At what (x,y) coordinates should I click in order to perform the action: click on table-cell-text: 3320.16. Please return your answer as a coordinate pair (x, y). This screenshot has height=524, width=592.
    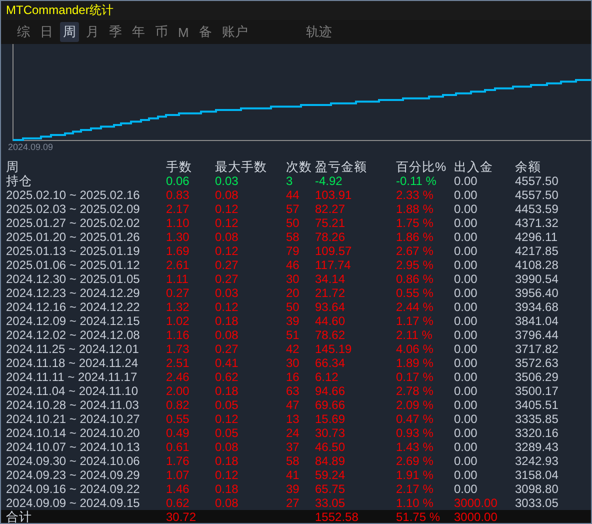
    Looking at the image, I should click on (537, 433).